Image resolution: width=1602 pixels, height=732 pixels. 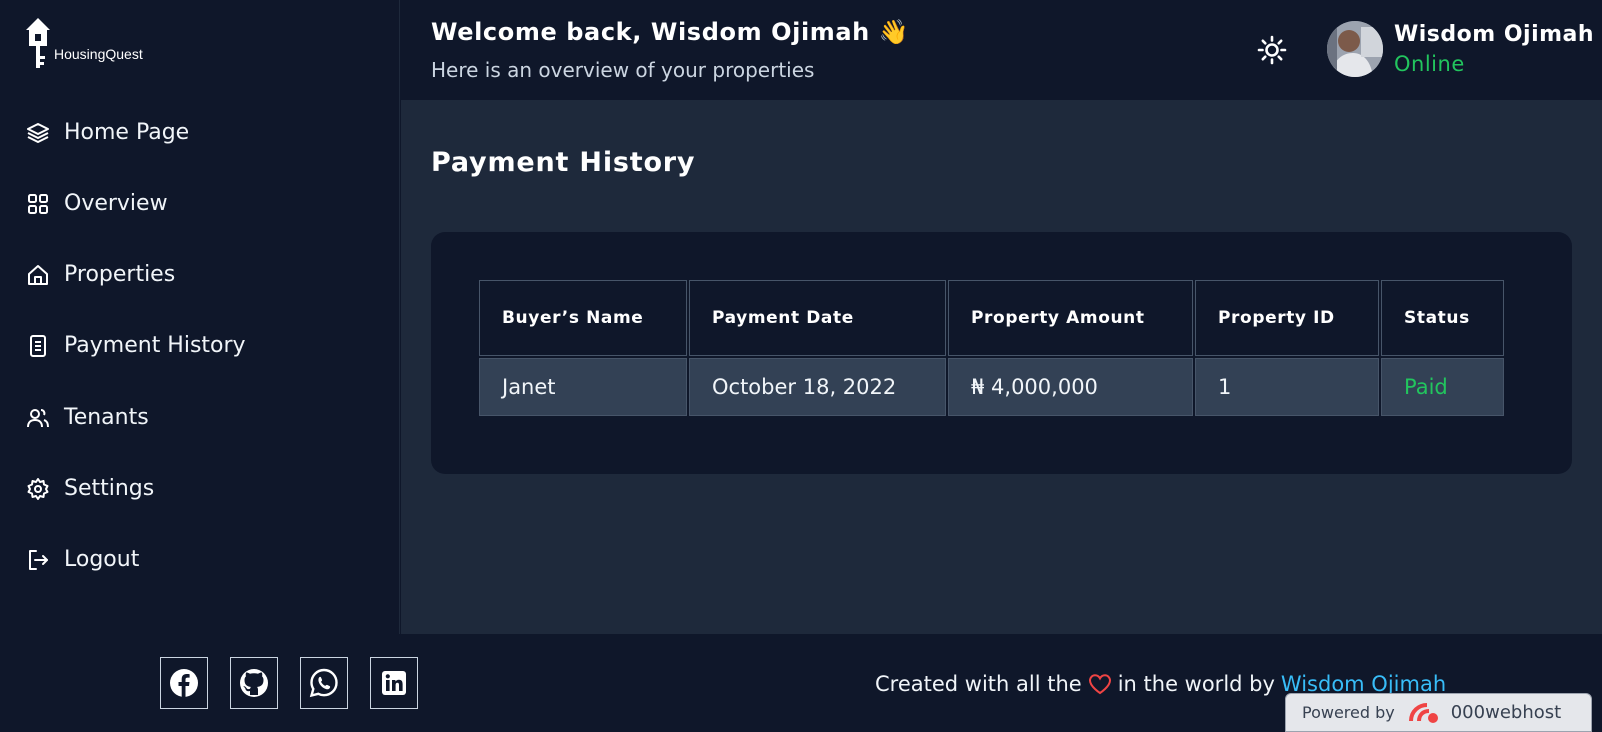 I want to click on document-icon, so click(x=38, y=345).